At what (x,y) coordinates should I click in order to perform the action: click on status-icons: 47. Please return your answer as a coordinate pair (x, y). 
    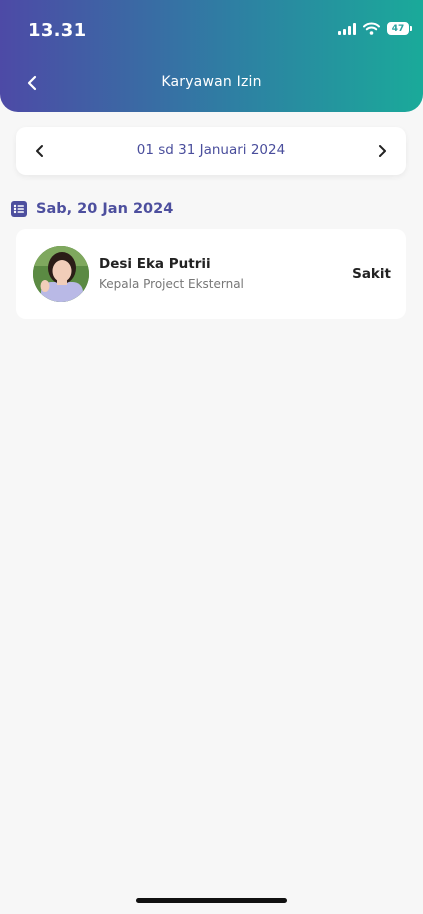
    Looking at the image, I should click on (375, 28).